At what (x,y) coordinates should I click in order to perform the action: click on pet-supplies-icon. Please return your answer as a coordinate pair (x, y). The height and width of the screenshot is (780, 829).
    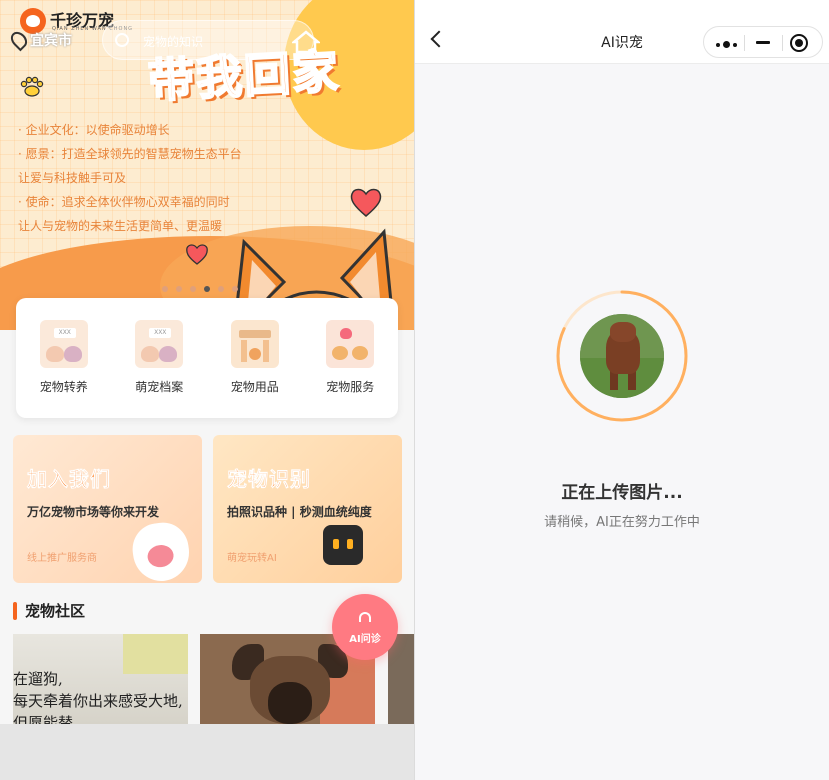
    Looking at the image, I should click on (254, 344).